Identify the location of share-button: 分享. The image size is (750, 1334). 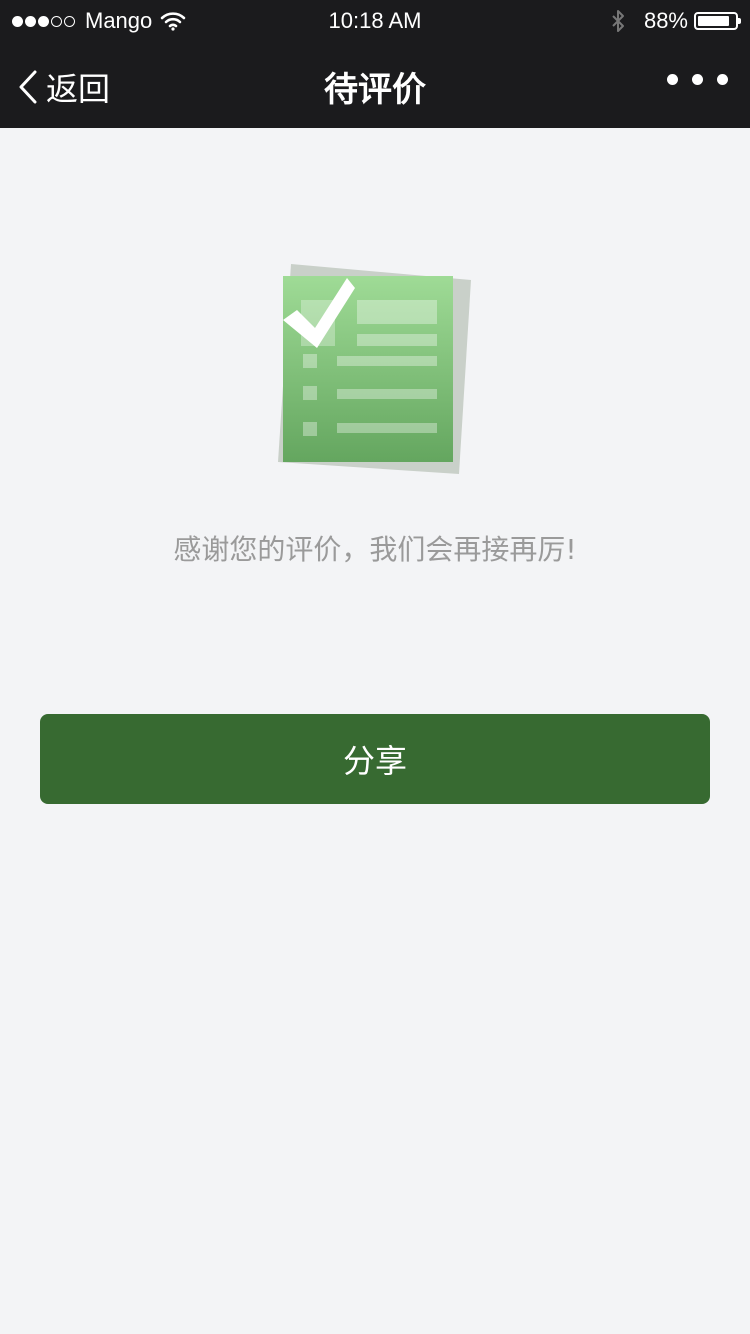
(375, 759).